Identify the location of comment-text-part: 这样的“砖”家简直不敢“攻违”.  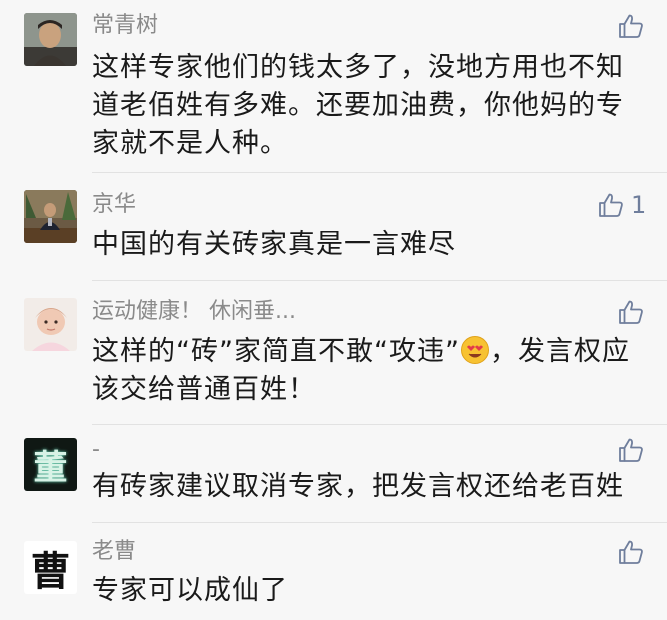
(276, 351).